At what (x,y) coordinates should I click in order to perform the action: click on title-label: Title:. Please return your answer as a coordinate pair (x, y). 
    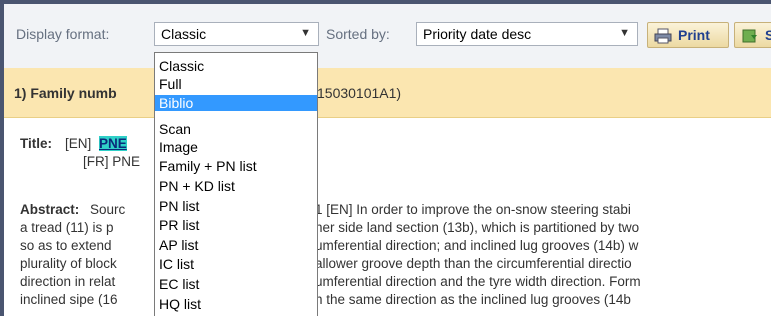
    Looking at the image, I should click on (36, 143).